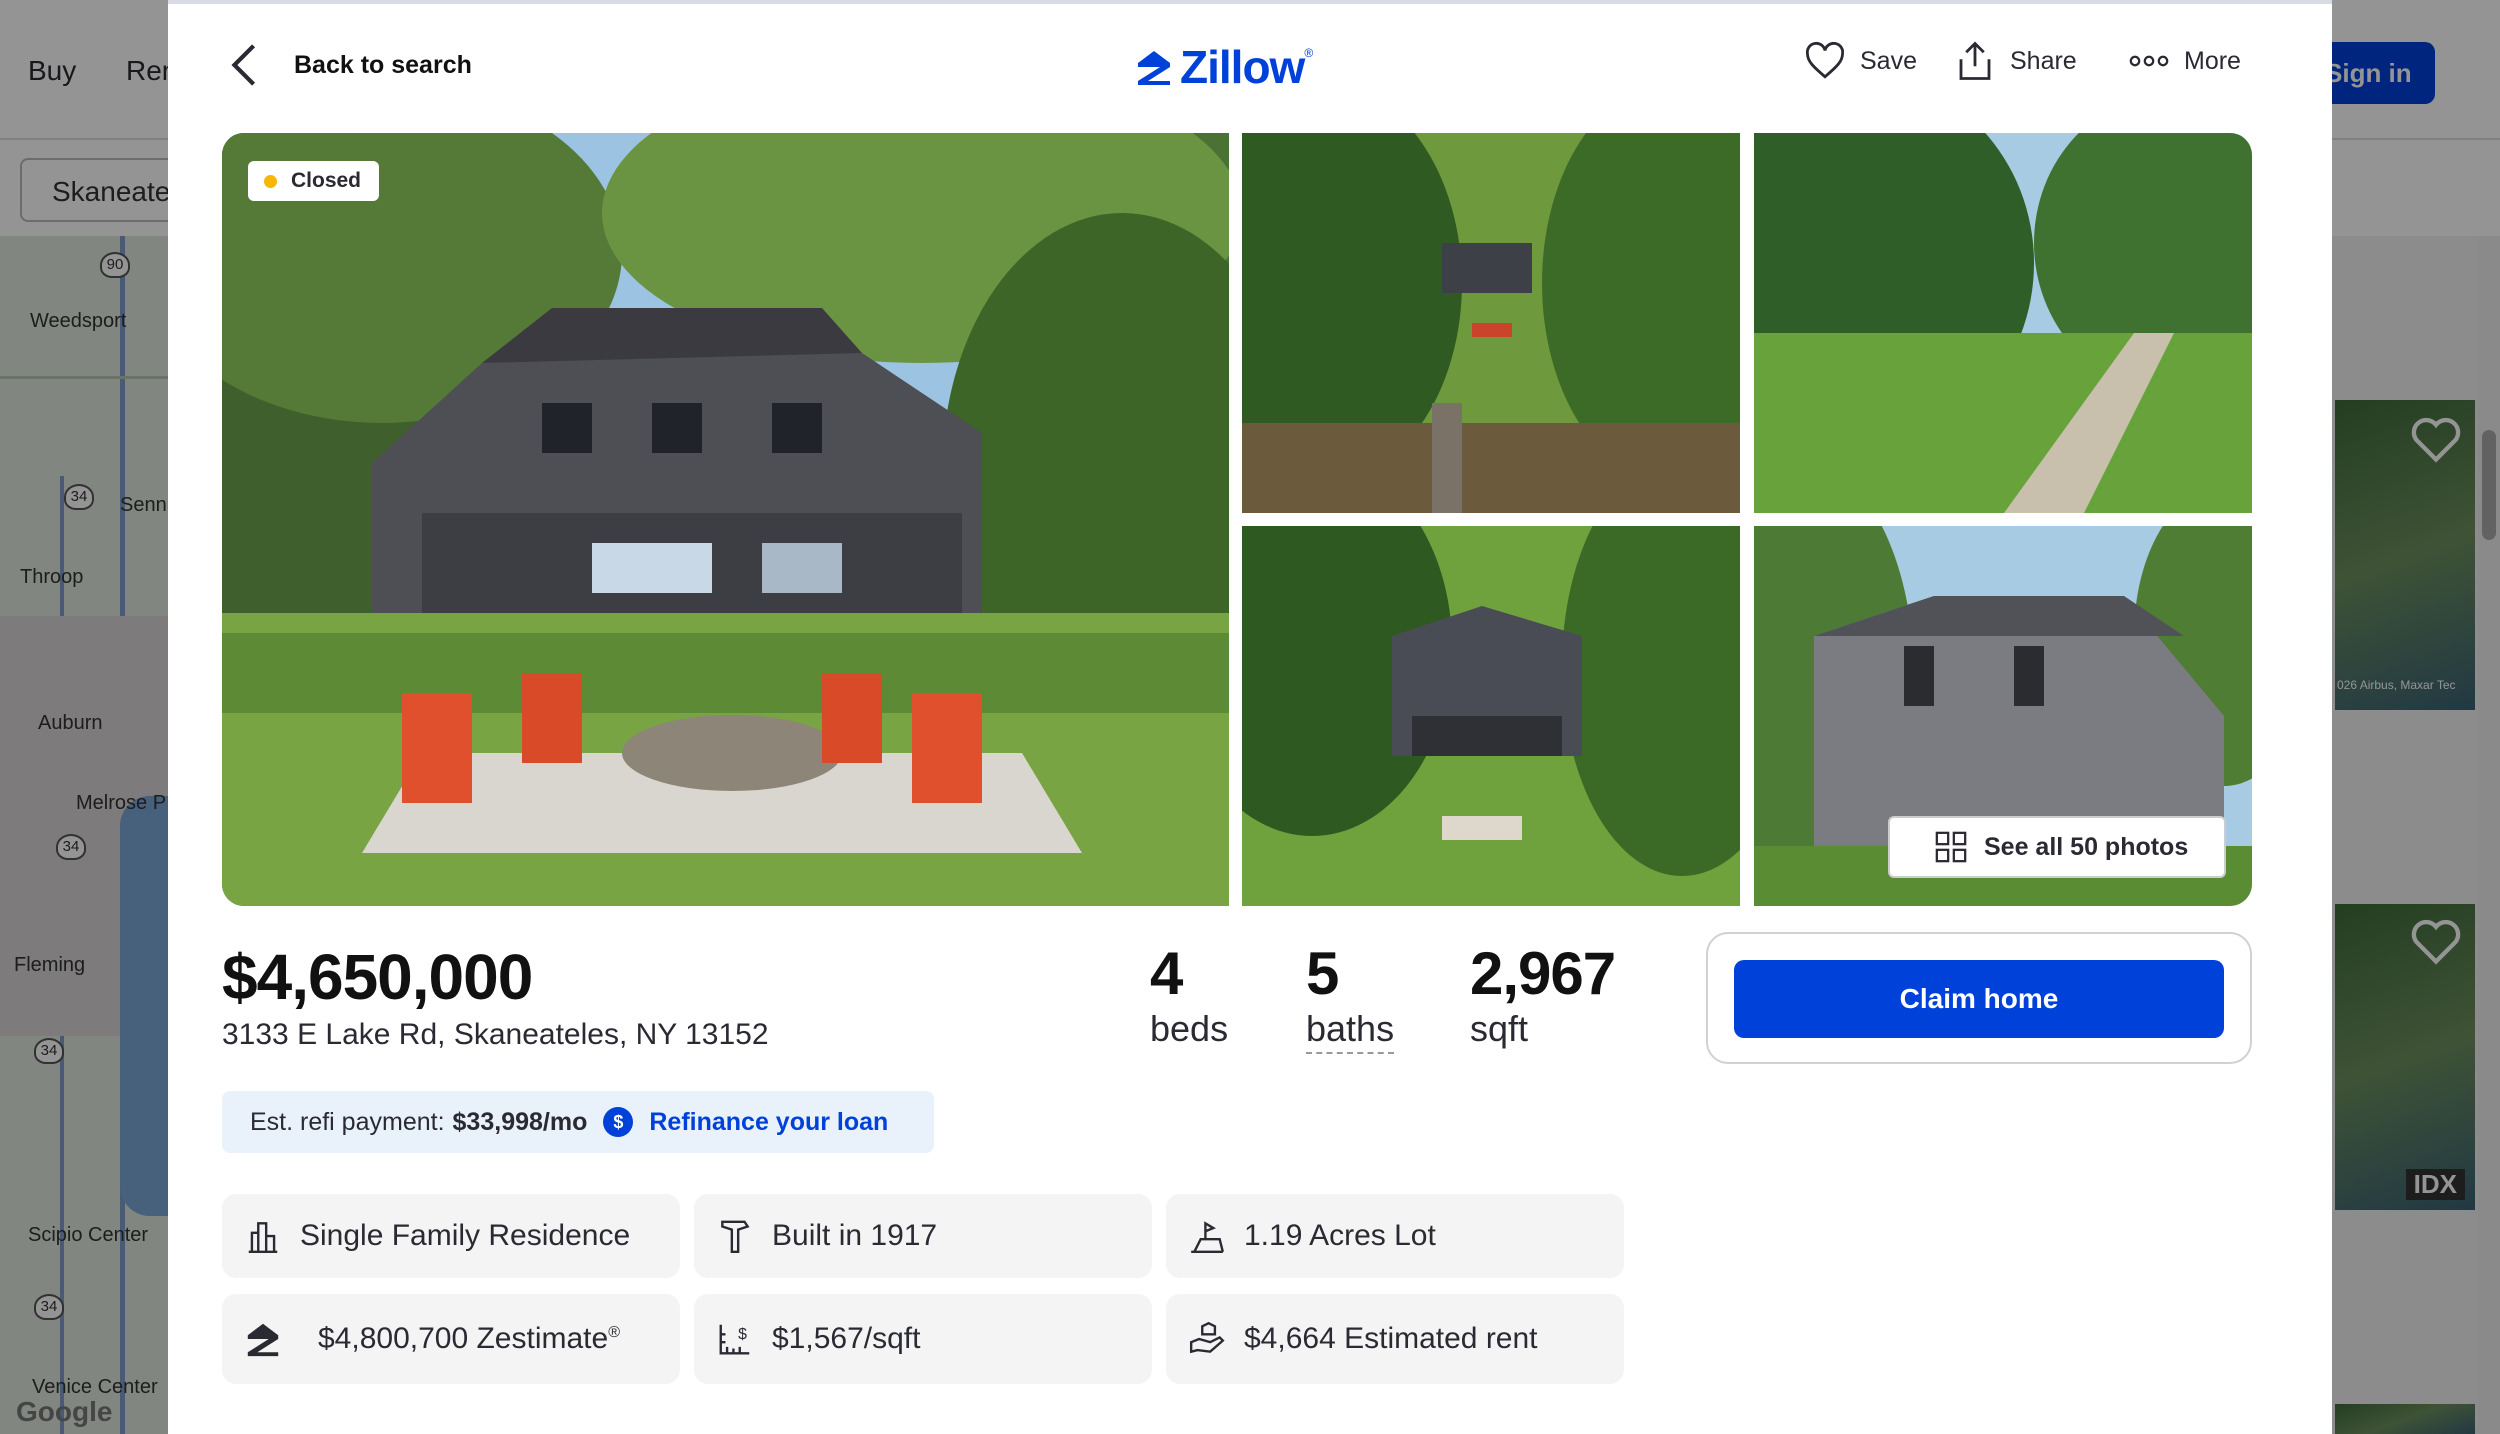 The image size is (2500, 1434). What do you see at coordinates (1207, 1237) in the screenshot?
I see `lot-icon` at bounding box center [1207, 1237].